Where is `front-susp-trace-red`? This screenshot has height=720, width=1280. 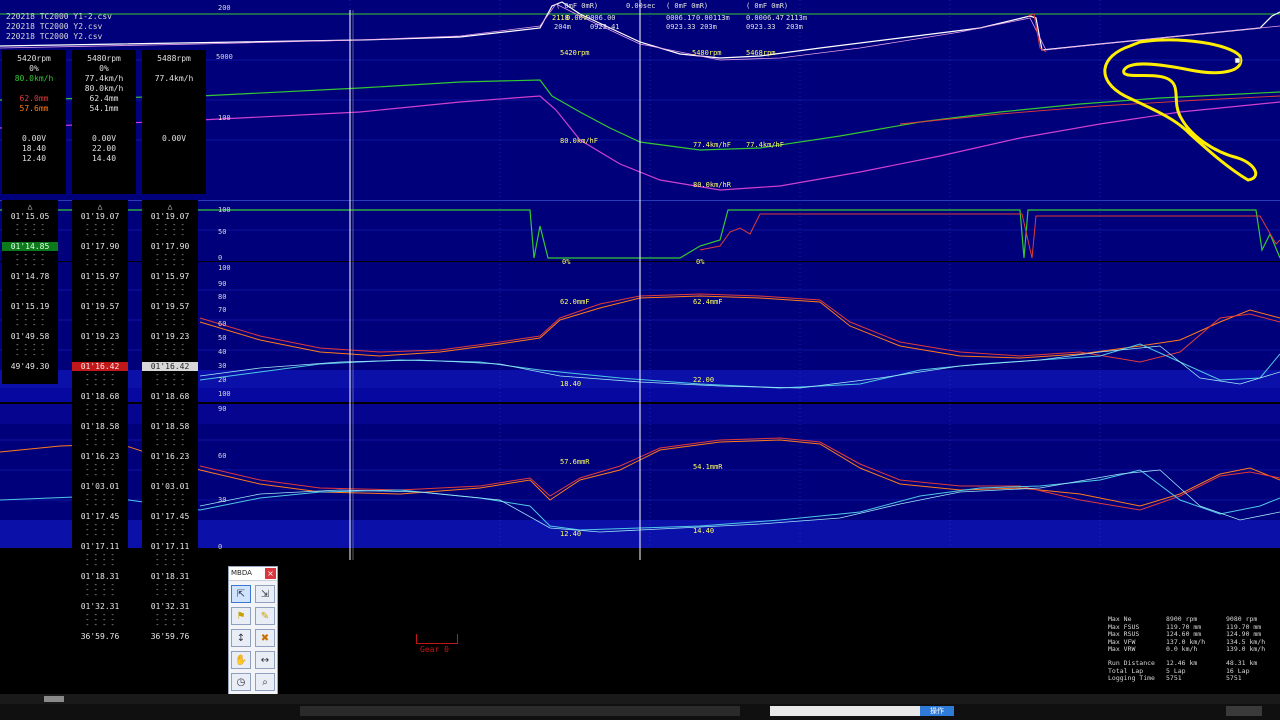 front-susp-trace-red is located at coordinates (739, 328).